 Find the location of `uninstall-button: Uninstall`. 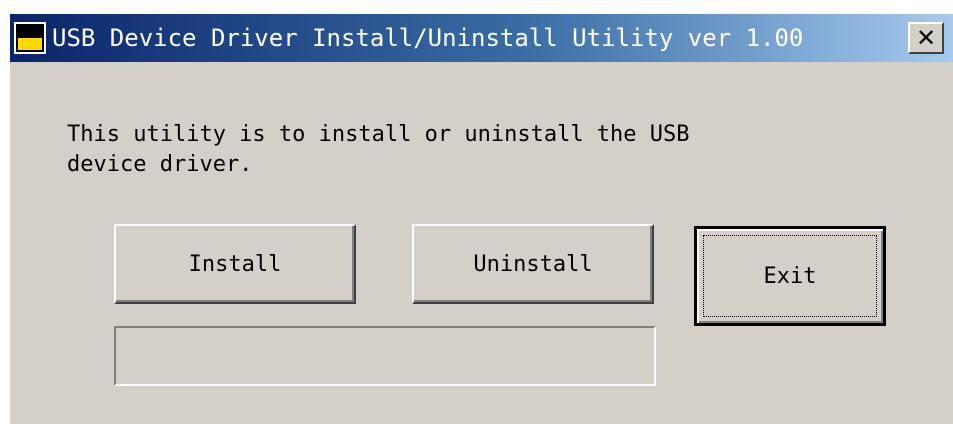

uninstall-button: Uninstall is located at coordinates (533, 264).